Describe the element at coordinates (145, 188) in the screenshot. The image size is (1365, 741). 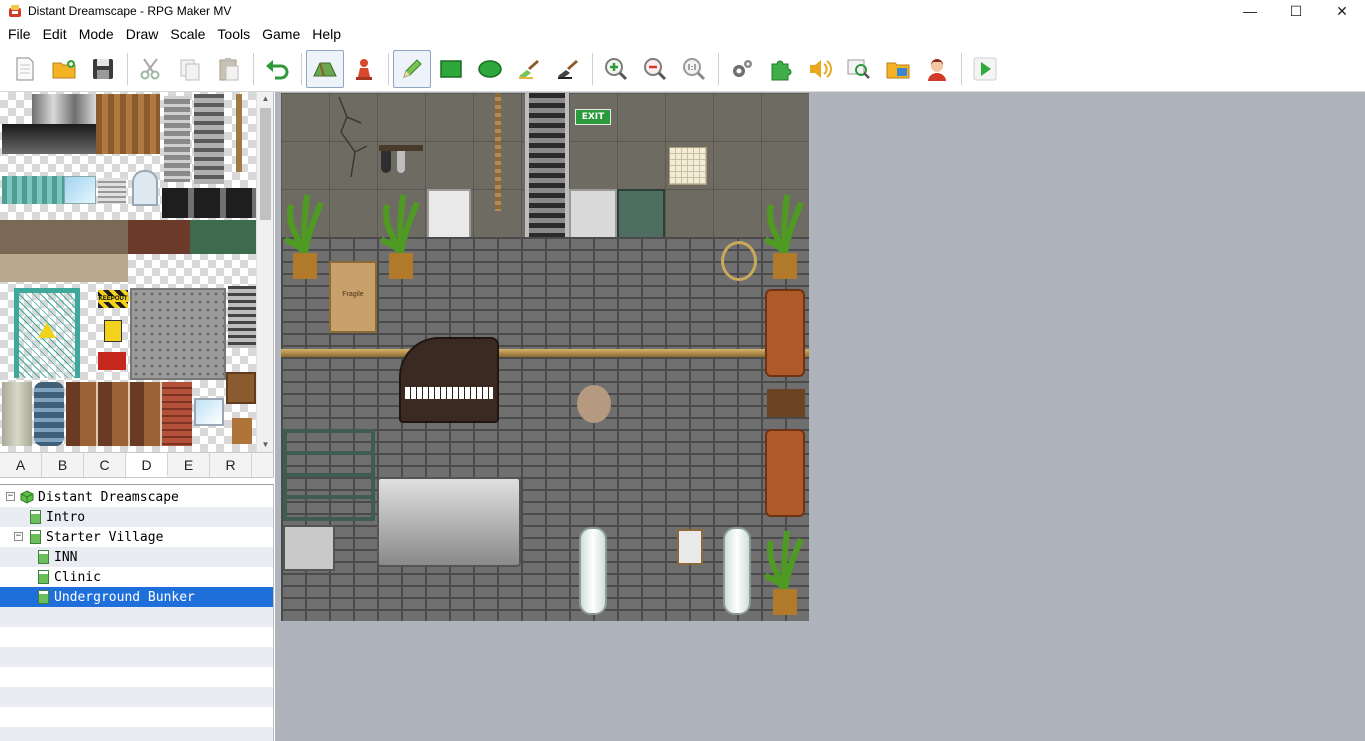
I see `tileset-arched-window` at that location.